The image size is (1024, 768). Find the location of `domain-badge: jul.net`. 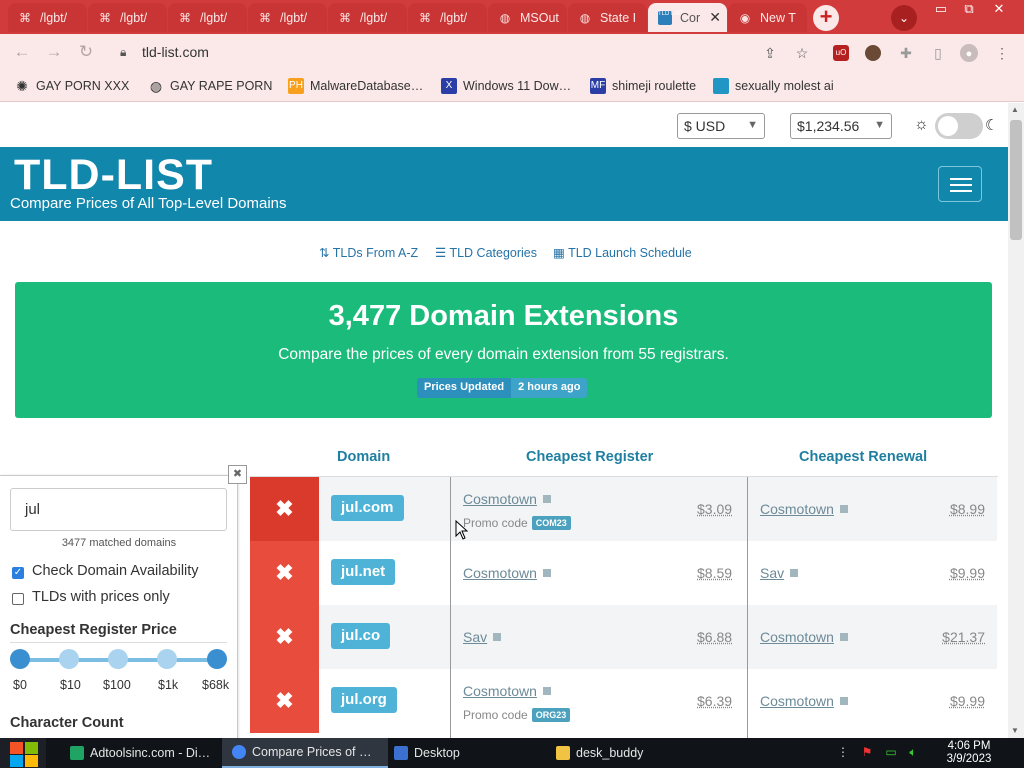

domain-badge: jul.net is located at coordinates (363, 572).